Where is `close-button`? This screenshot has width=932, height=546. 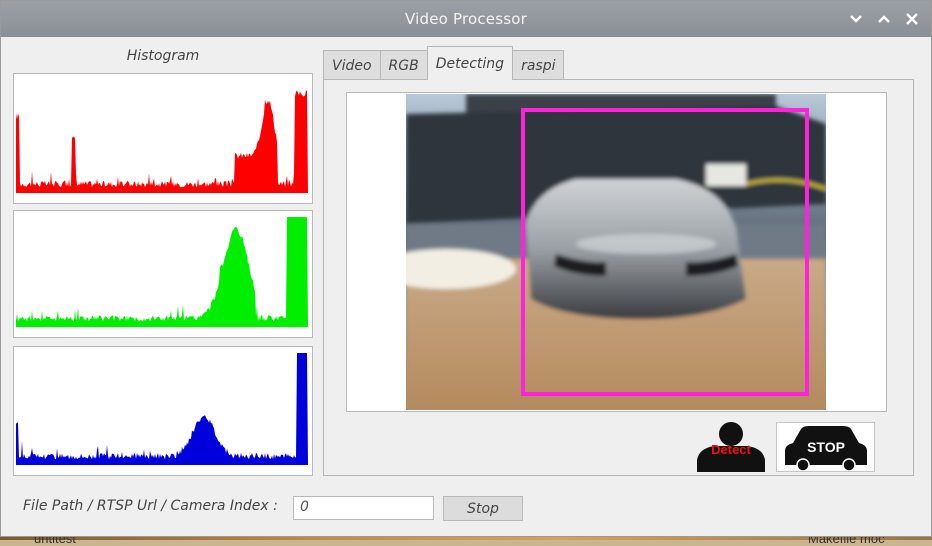
close-button is located at coordinates (912, 19).